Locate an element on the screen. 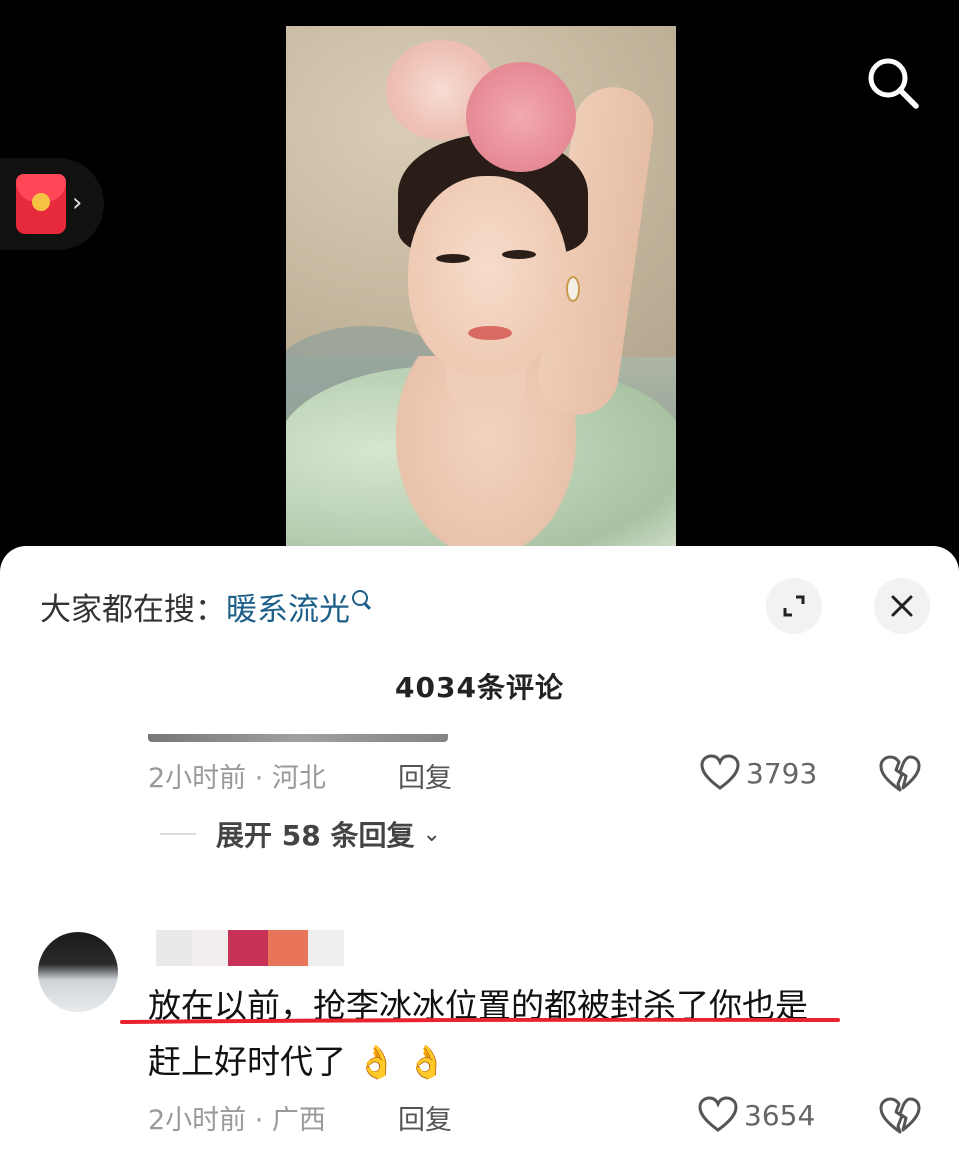 The width and height of the screenshot is (959, 1164). comments-count-title: 4034条评论 is located at coordinates (479, 686).